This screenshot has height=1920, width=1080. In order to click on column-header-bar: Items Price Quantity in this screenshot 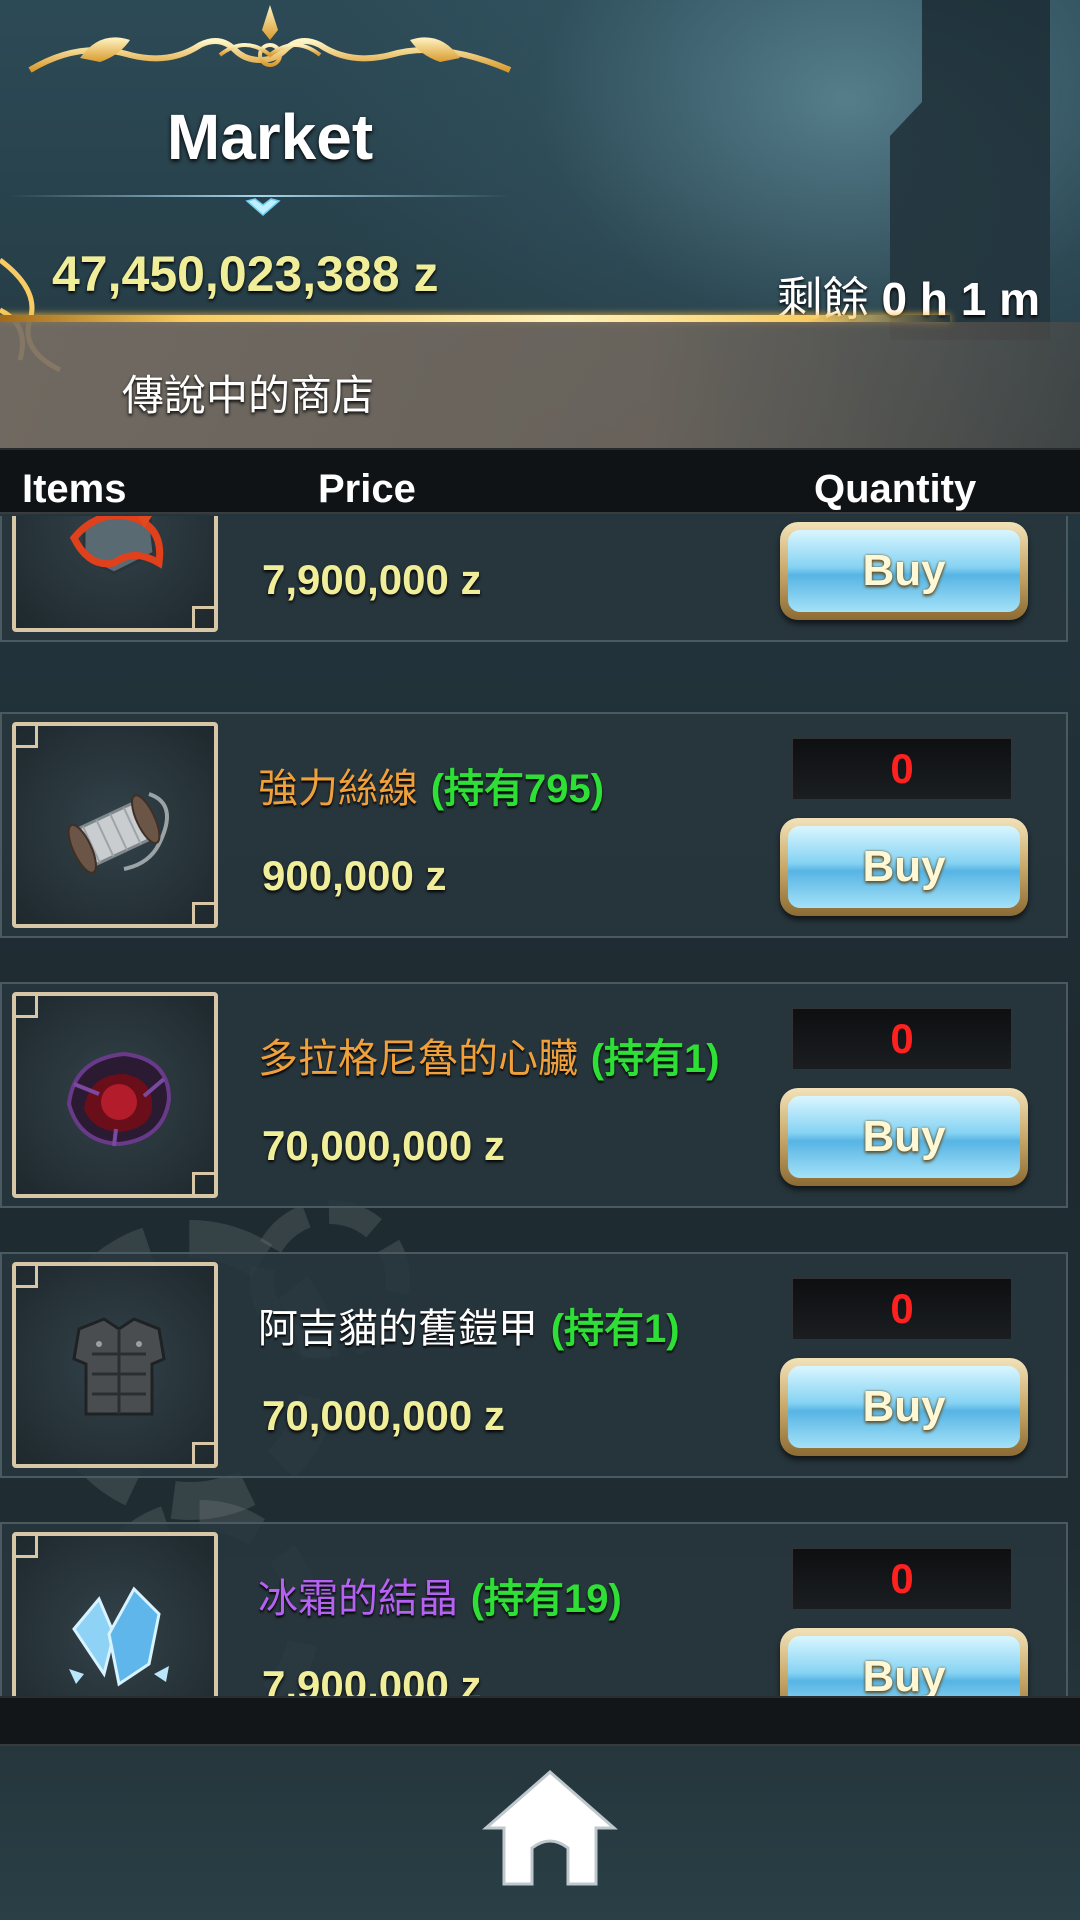, I will do `click(540, 481)`.